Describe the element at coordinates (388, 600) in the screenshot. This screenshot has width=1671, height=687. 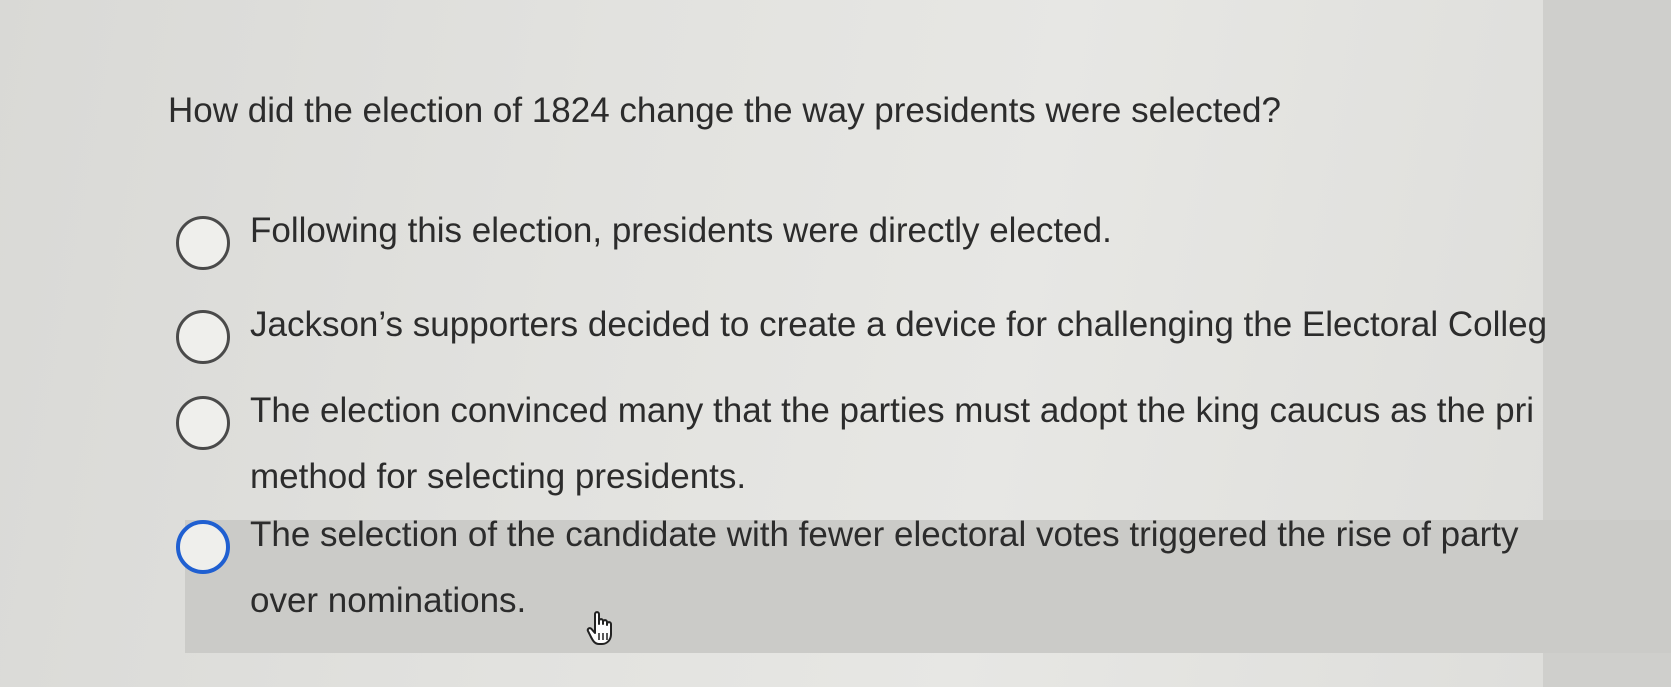
I see `answer-option-4-label-line-2: over nominations.` at that location.